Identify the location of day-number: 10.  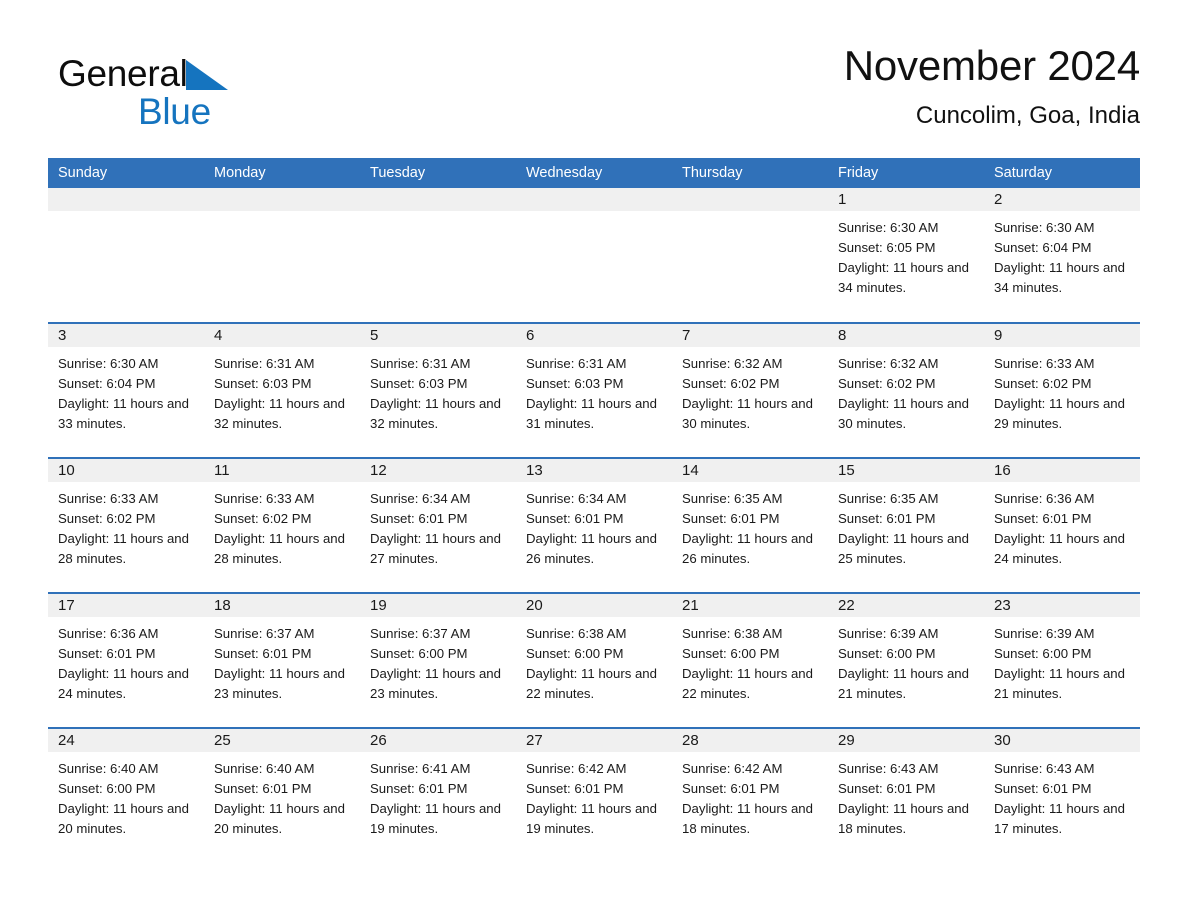
(126, 470).